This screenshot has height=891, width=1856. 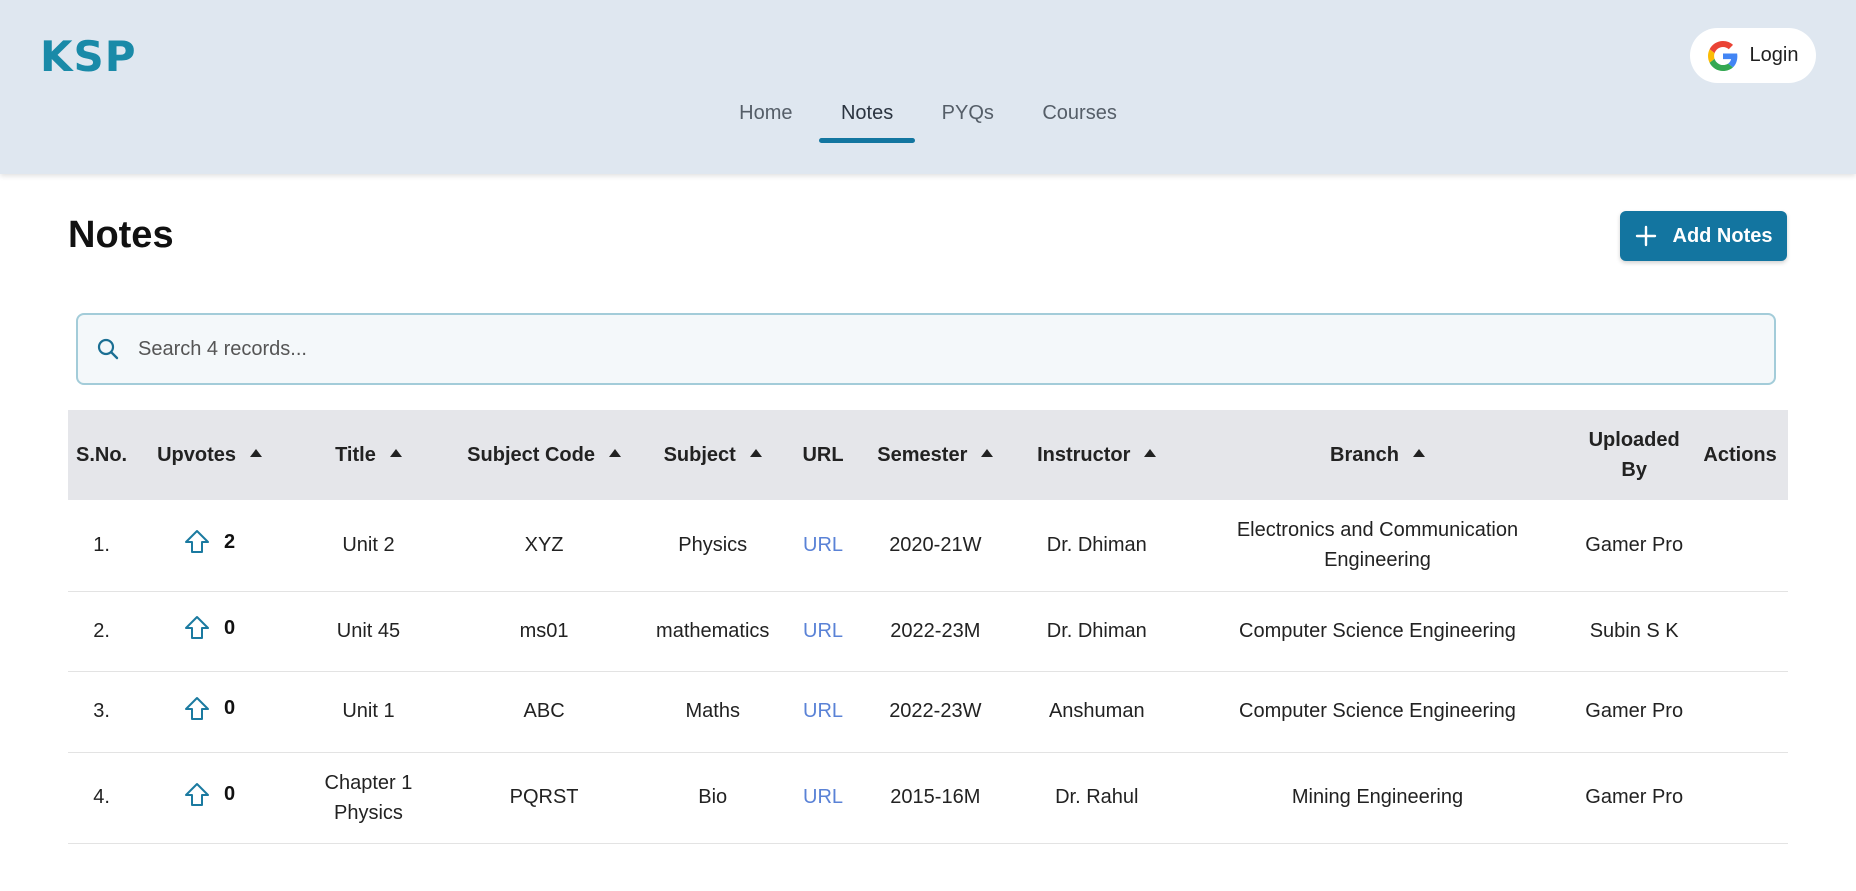 I want to click on cell-subject: Bio, so click(x=713, y=798).